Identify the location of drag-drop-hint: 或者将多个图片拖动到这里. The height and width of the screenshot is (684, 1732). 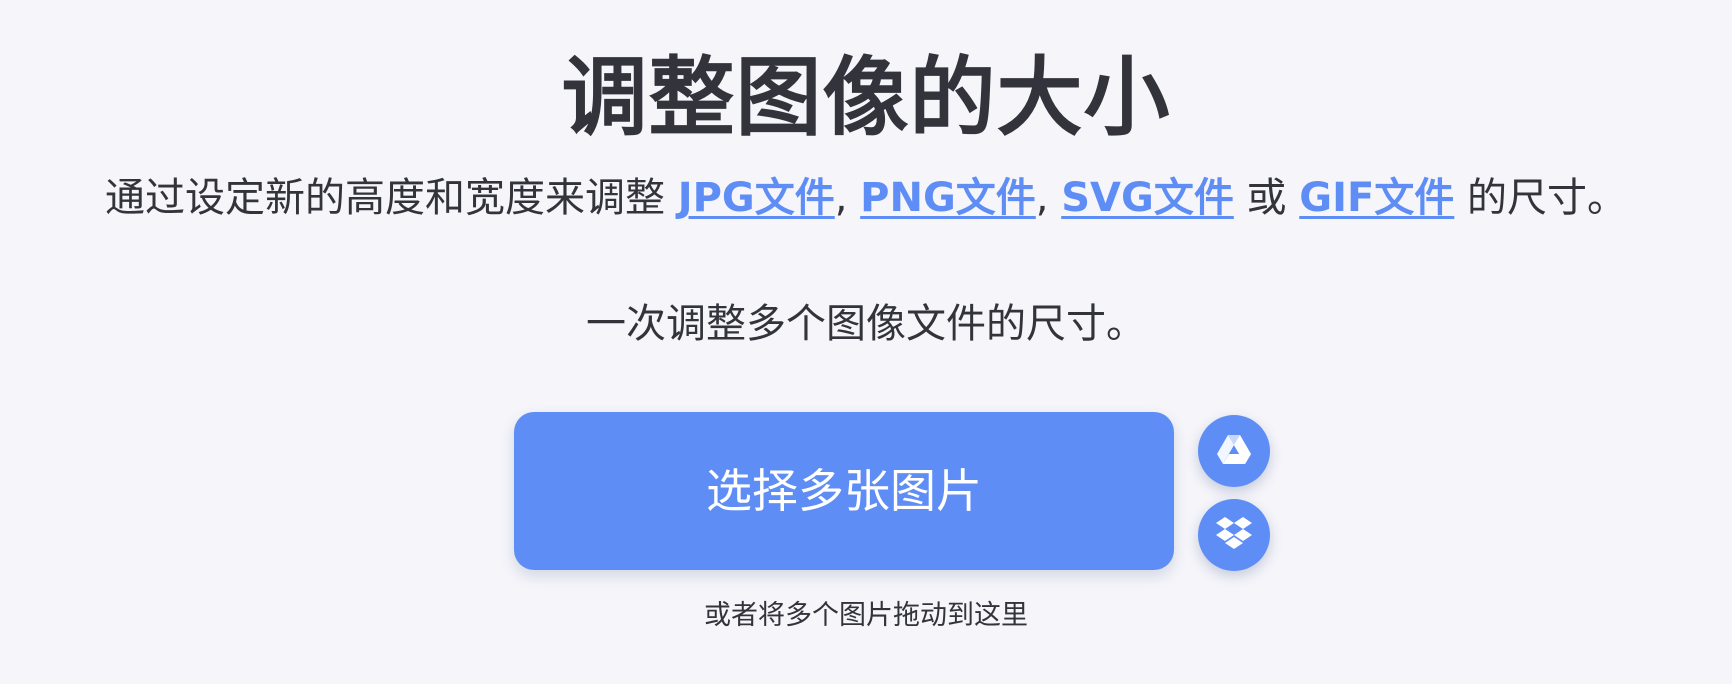
(866, 615).